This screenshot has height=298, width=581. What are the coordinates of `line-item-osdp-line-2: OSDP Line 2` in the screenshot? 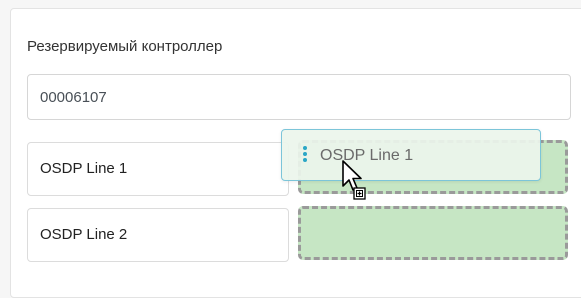 It's located at (158, 235).